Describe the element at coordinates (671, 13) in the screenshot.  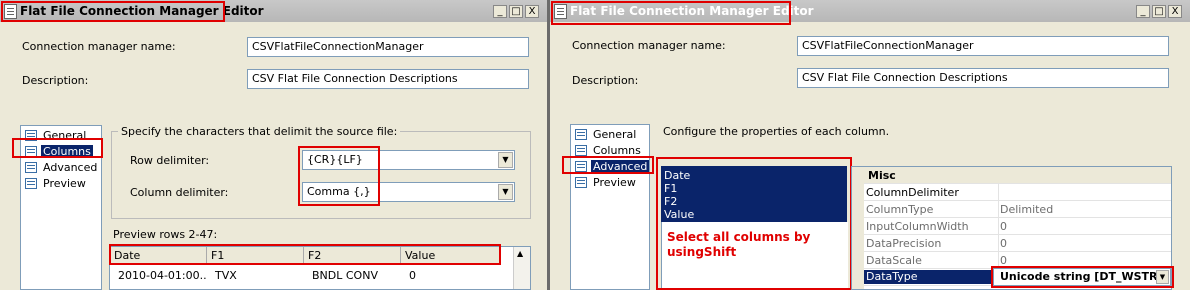
I see `right-title-highlight` at that location.